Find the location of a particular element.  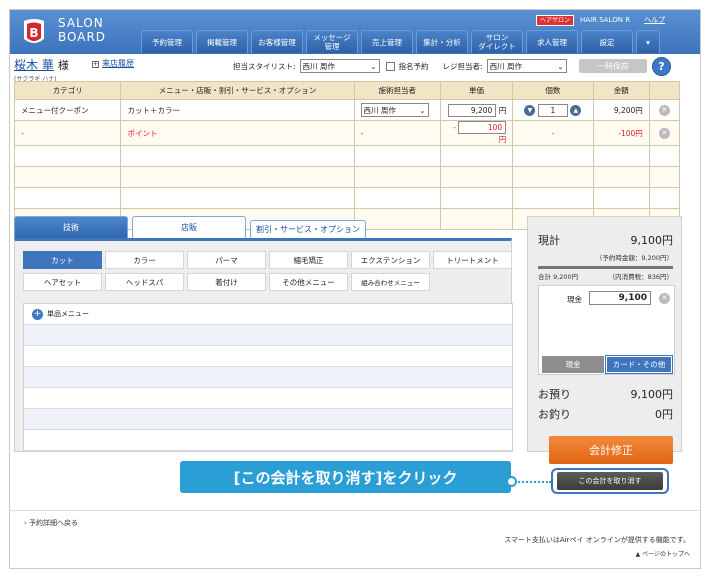

smart-payment-note: スマート支払いはAirペイ オンラインが提供する機能です。 is located at coordinates (597, 540).